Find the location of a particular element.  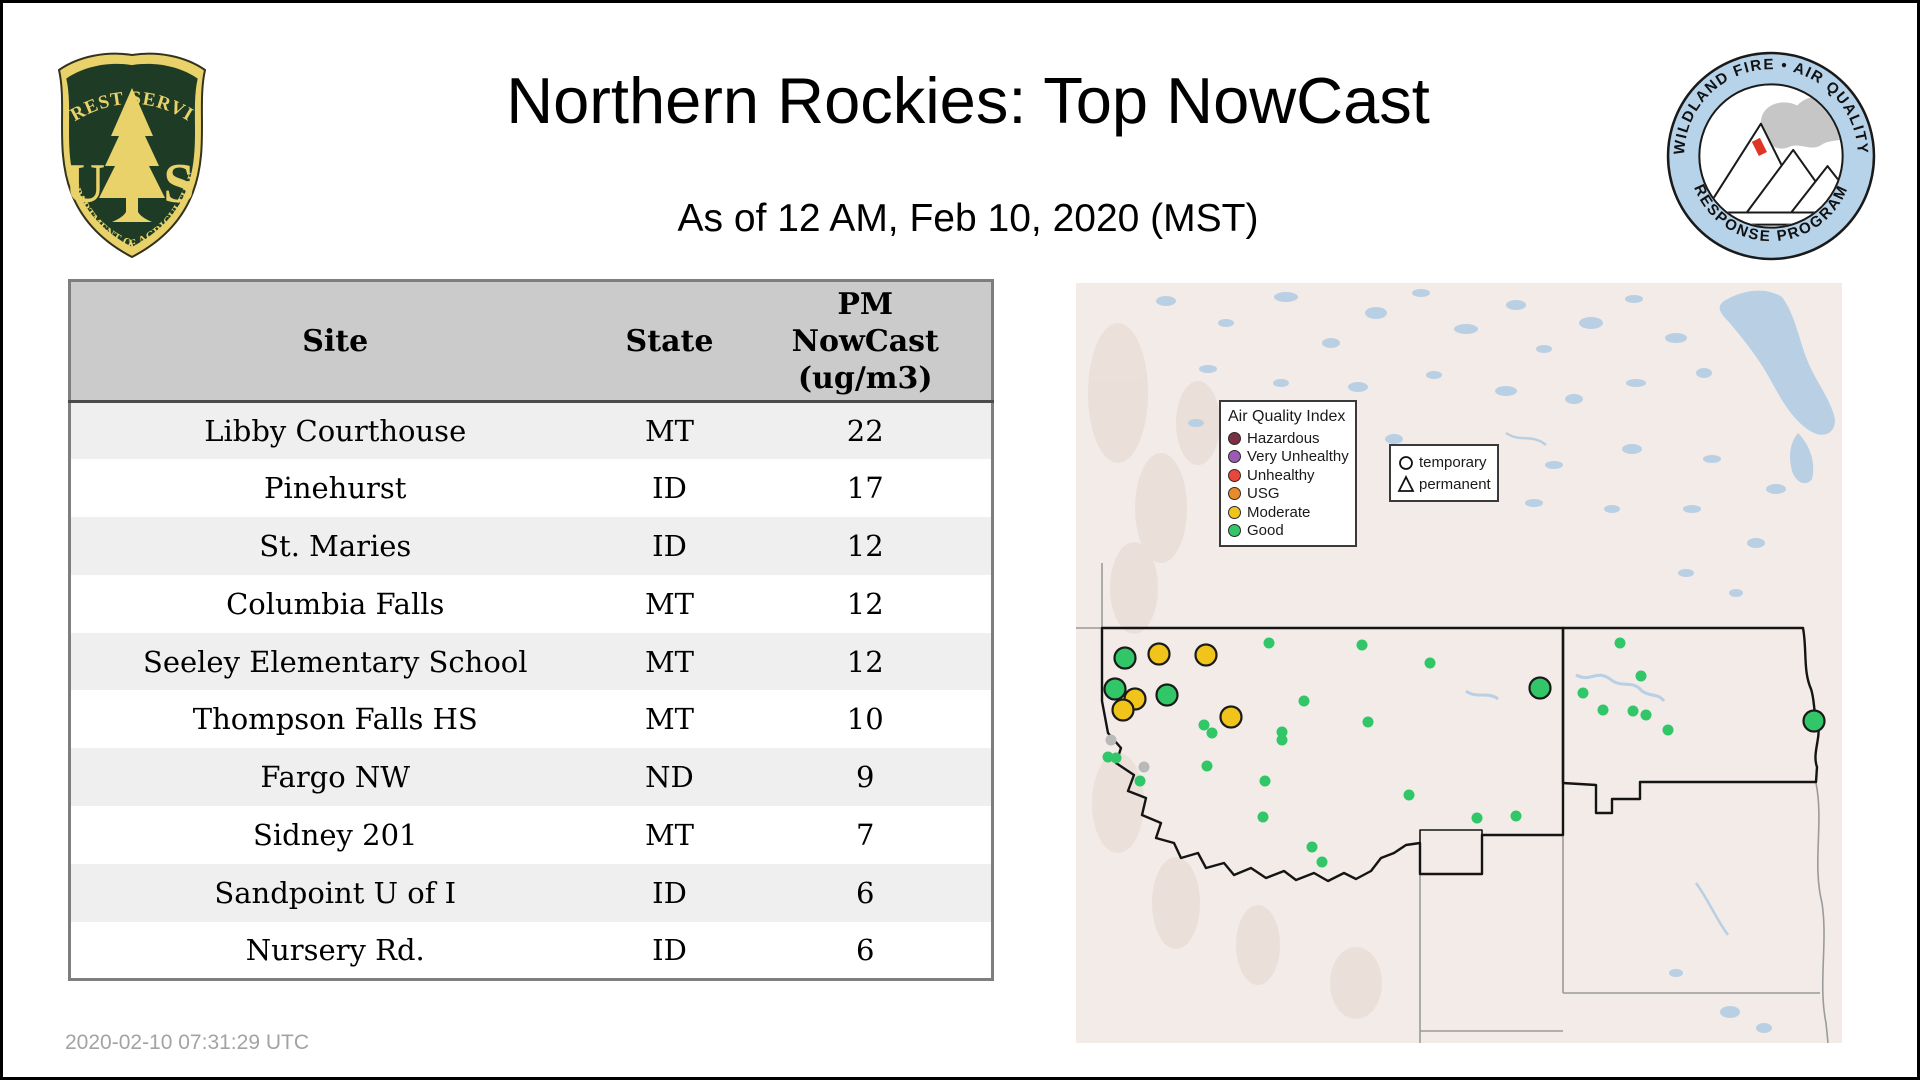

generated-timestamp: 2020-02-10 07:31:29 UTC is located at coordinates (187, 1042).